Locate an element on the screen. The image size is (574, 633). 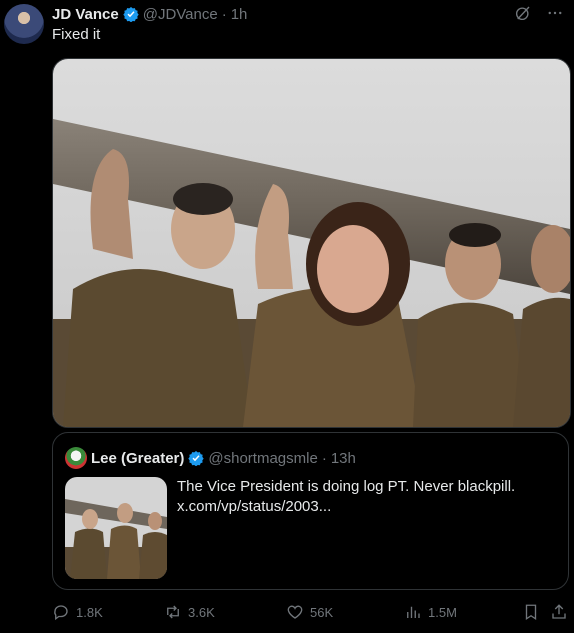
views-button: 1.5M is located at coordinates (430, 612).